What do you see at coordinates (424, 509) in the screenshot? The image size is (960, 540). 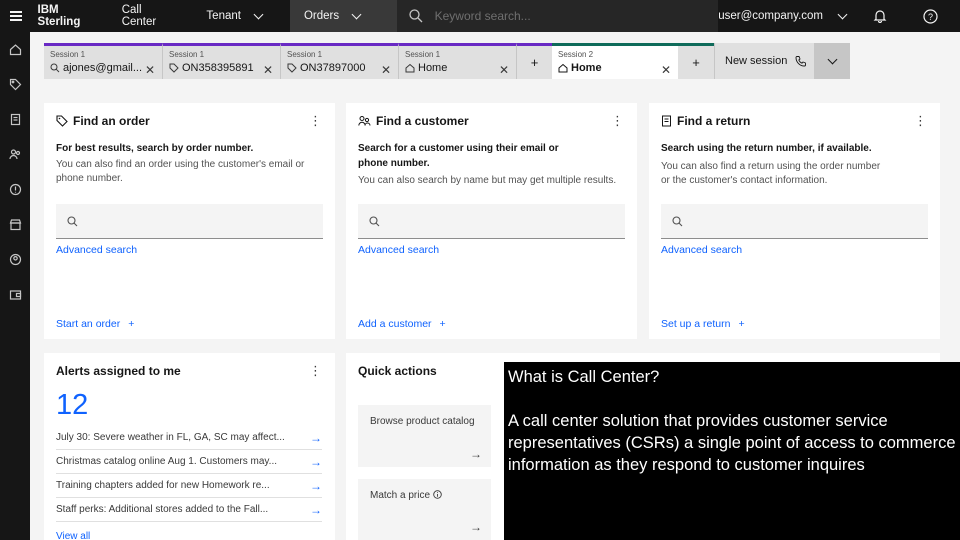 I see `match-price-tile: Match a price →` at bounding box center [424, 509].